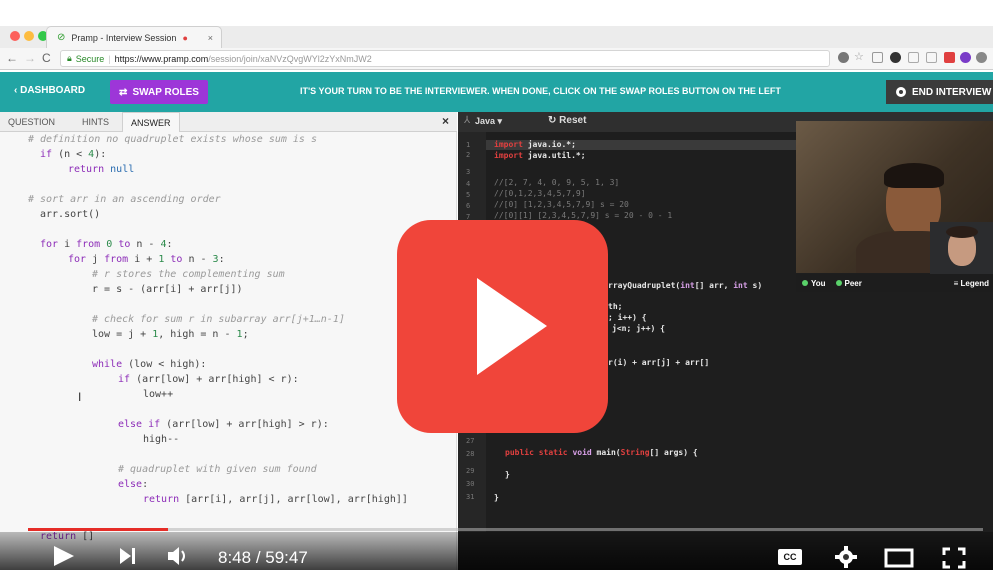  Describe the element at coordinates (583, 215) in the screenshot. I see `editor-line: //[0][1] [2,3,4,5,7,9] s = 20 - 0 - 1` at that location.